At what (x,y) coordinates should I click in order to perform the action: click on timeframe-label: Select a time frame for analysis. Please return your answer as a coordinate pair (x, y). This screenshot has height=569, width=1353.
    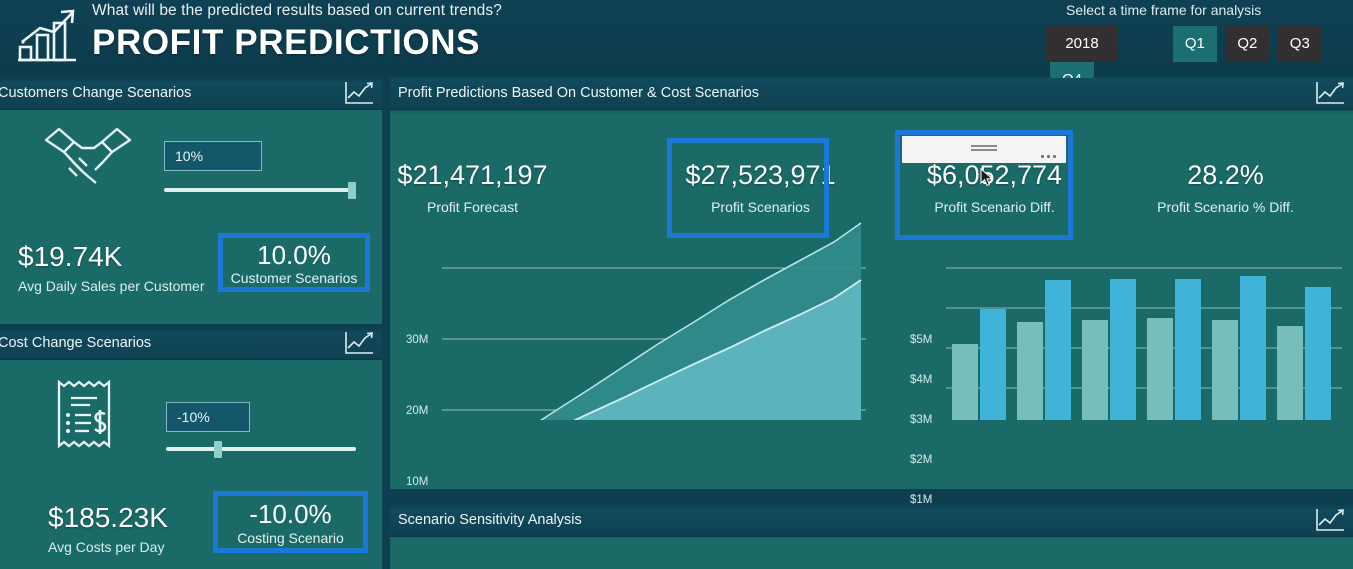
    Looking at the image, I should click on (1164, 10).